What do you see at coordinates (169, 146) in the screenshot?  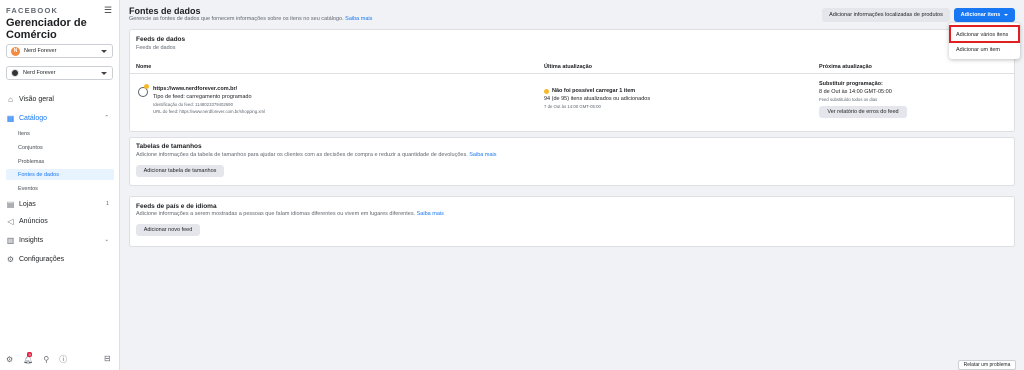 I see `size-tables-title: Tabelas de tamanhos` at bounding box center [169, 146].